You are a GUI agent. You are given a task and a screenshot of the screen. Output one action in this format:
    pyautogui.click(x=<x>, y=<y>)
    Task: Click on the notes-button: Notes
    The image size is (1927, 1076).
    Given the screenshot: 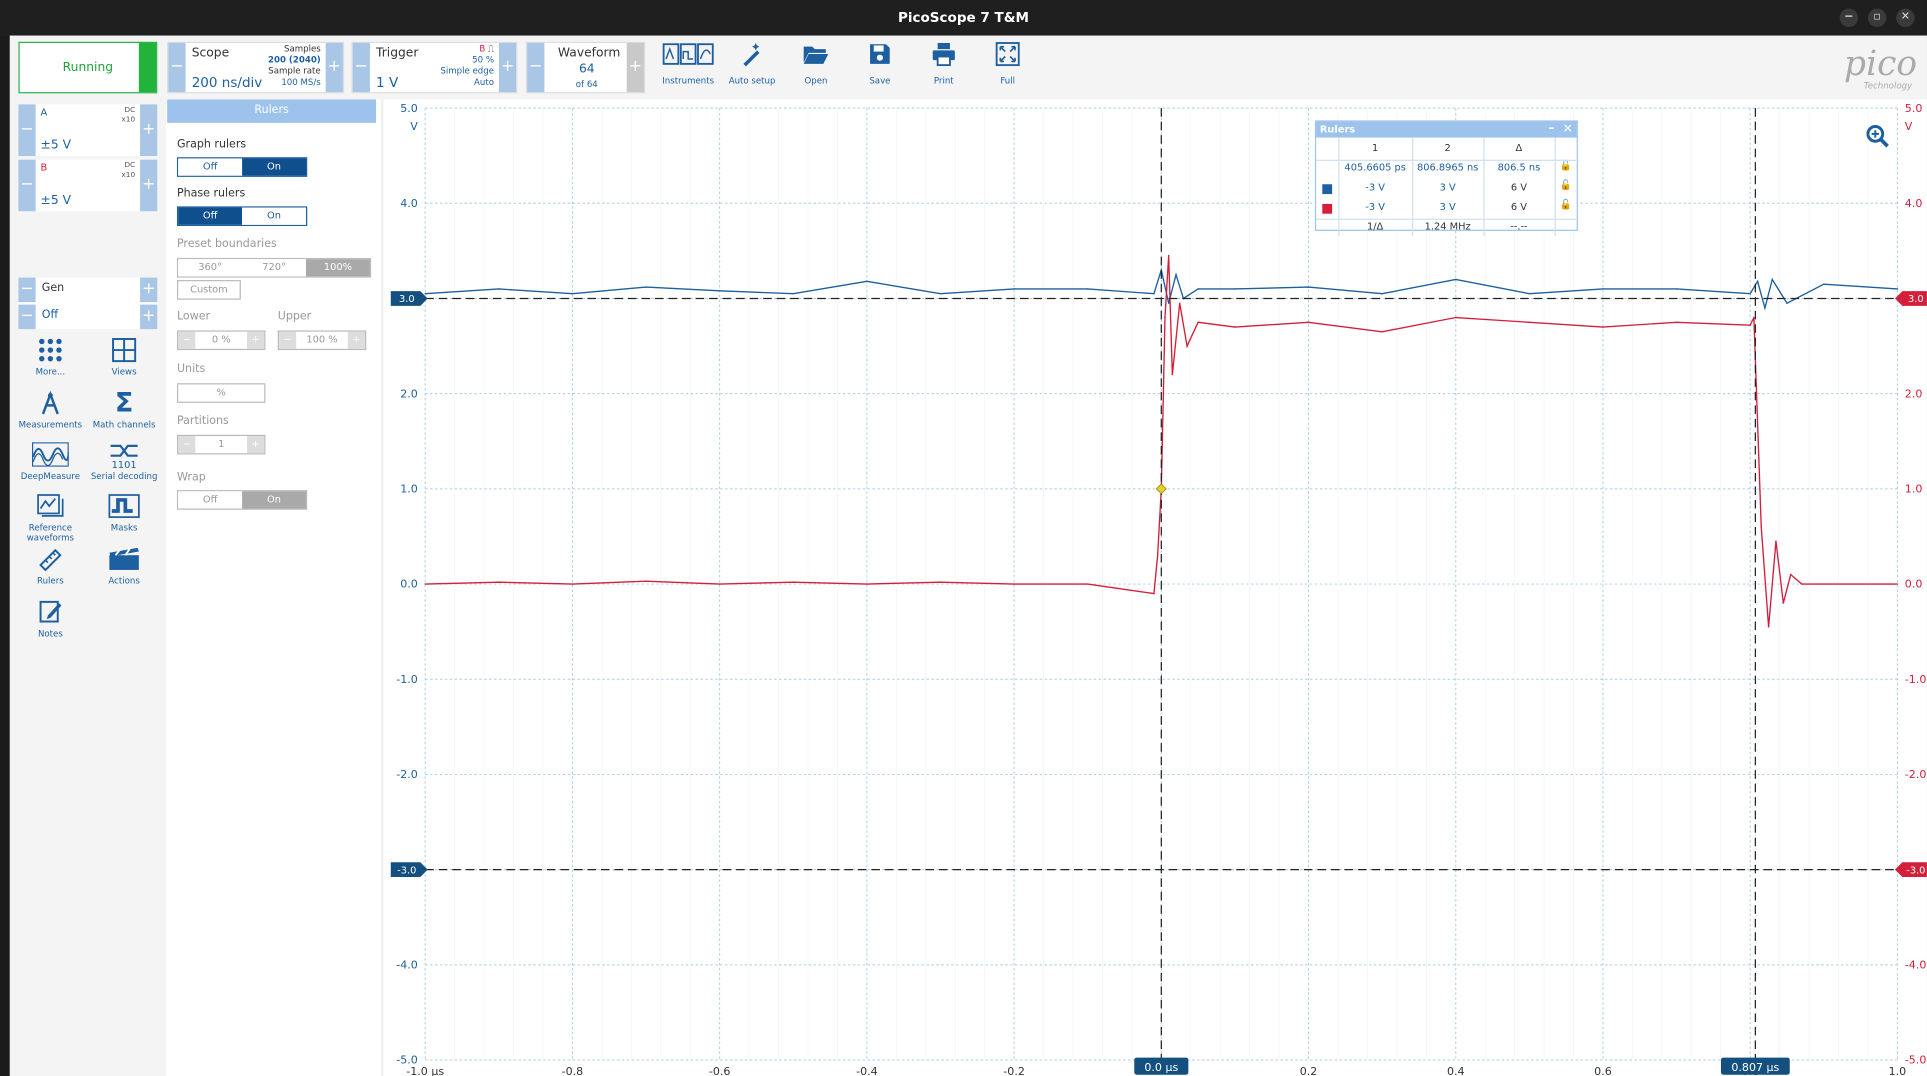 What is the action you would take?
    pyautogui.click(x=51, y=619)
    